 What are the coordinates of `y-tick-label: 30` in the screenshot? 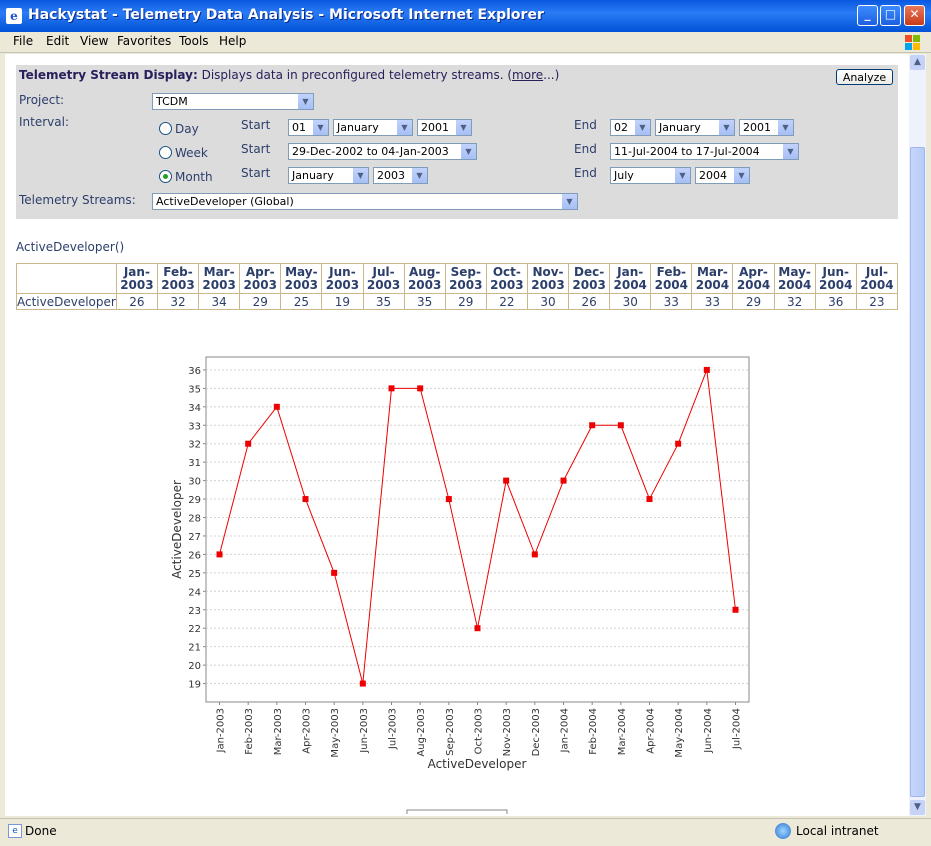 It's located at (194, 482).